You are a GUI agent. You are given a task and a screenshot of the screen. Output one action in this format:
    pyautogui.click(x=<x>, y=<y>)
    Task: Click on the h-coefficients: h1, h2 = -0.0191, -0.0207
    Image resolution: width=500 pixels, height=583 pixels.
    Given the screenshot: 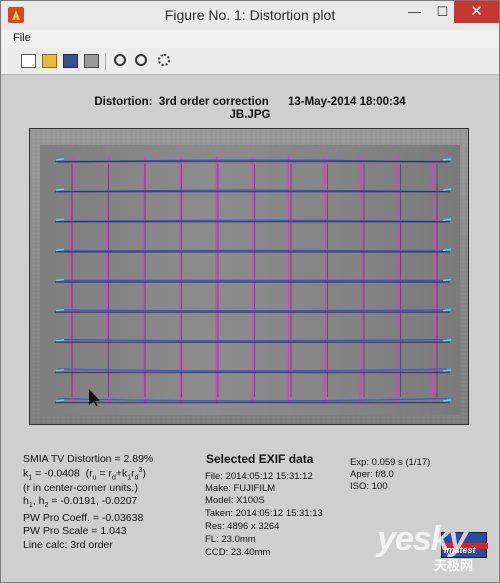 What is the action you would take?
    pyautogui.click(x=80, y=502)
    